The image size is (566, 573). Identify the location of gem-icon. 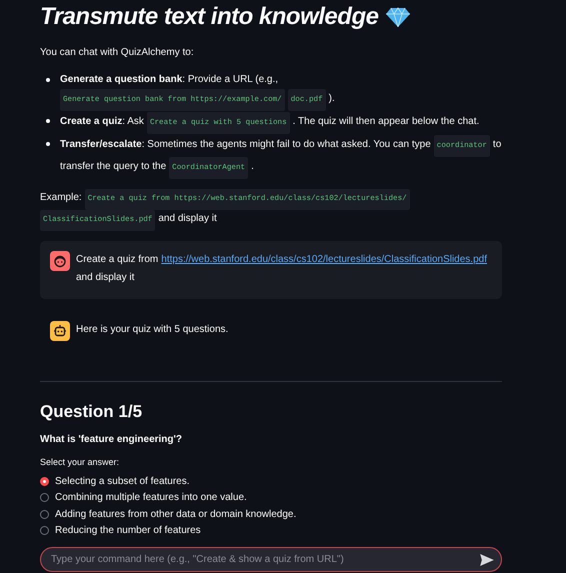
(398, 17).